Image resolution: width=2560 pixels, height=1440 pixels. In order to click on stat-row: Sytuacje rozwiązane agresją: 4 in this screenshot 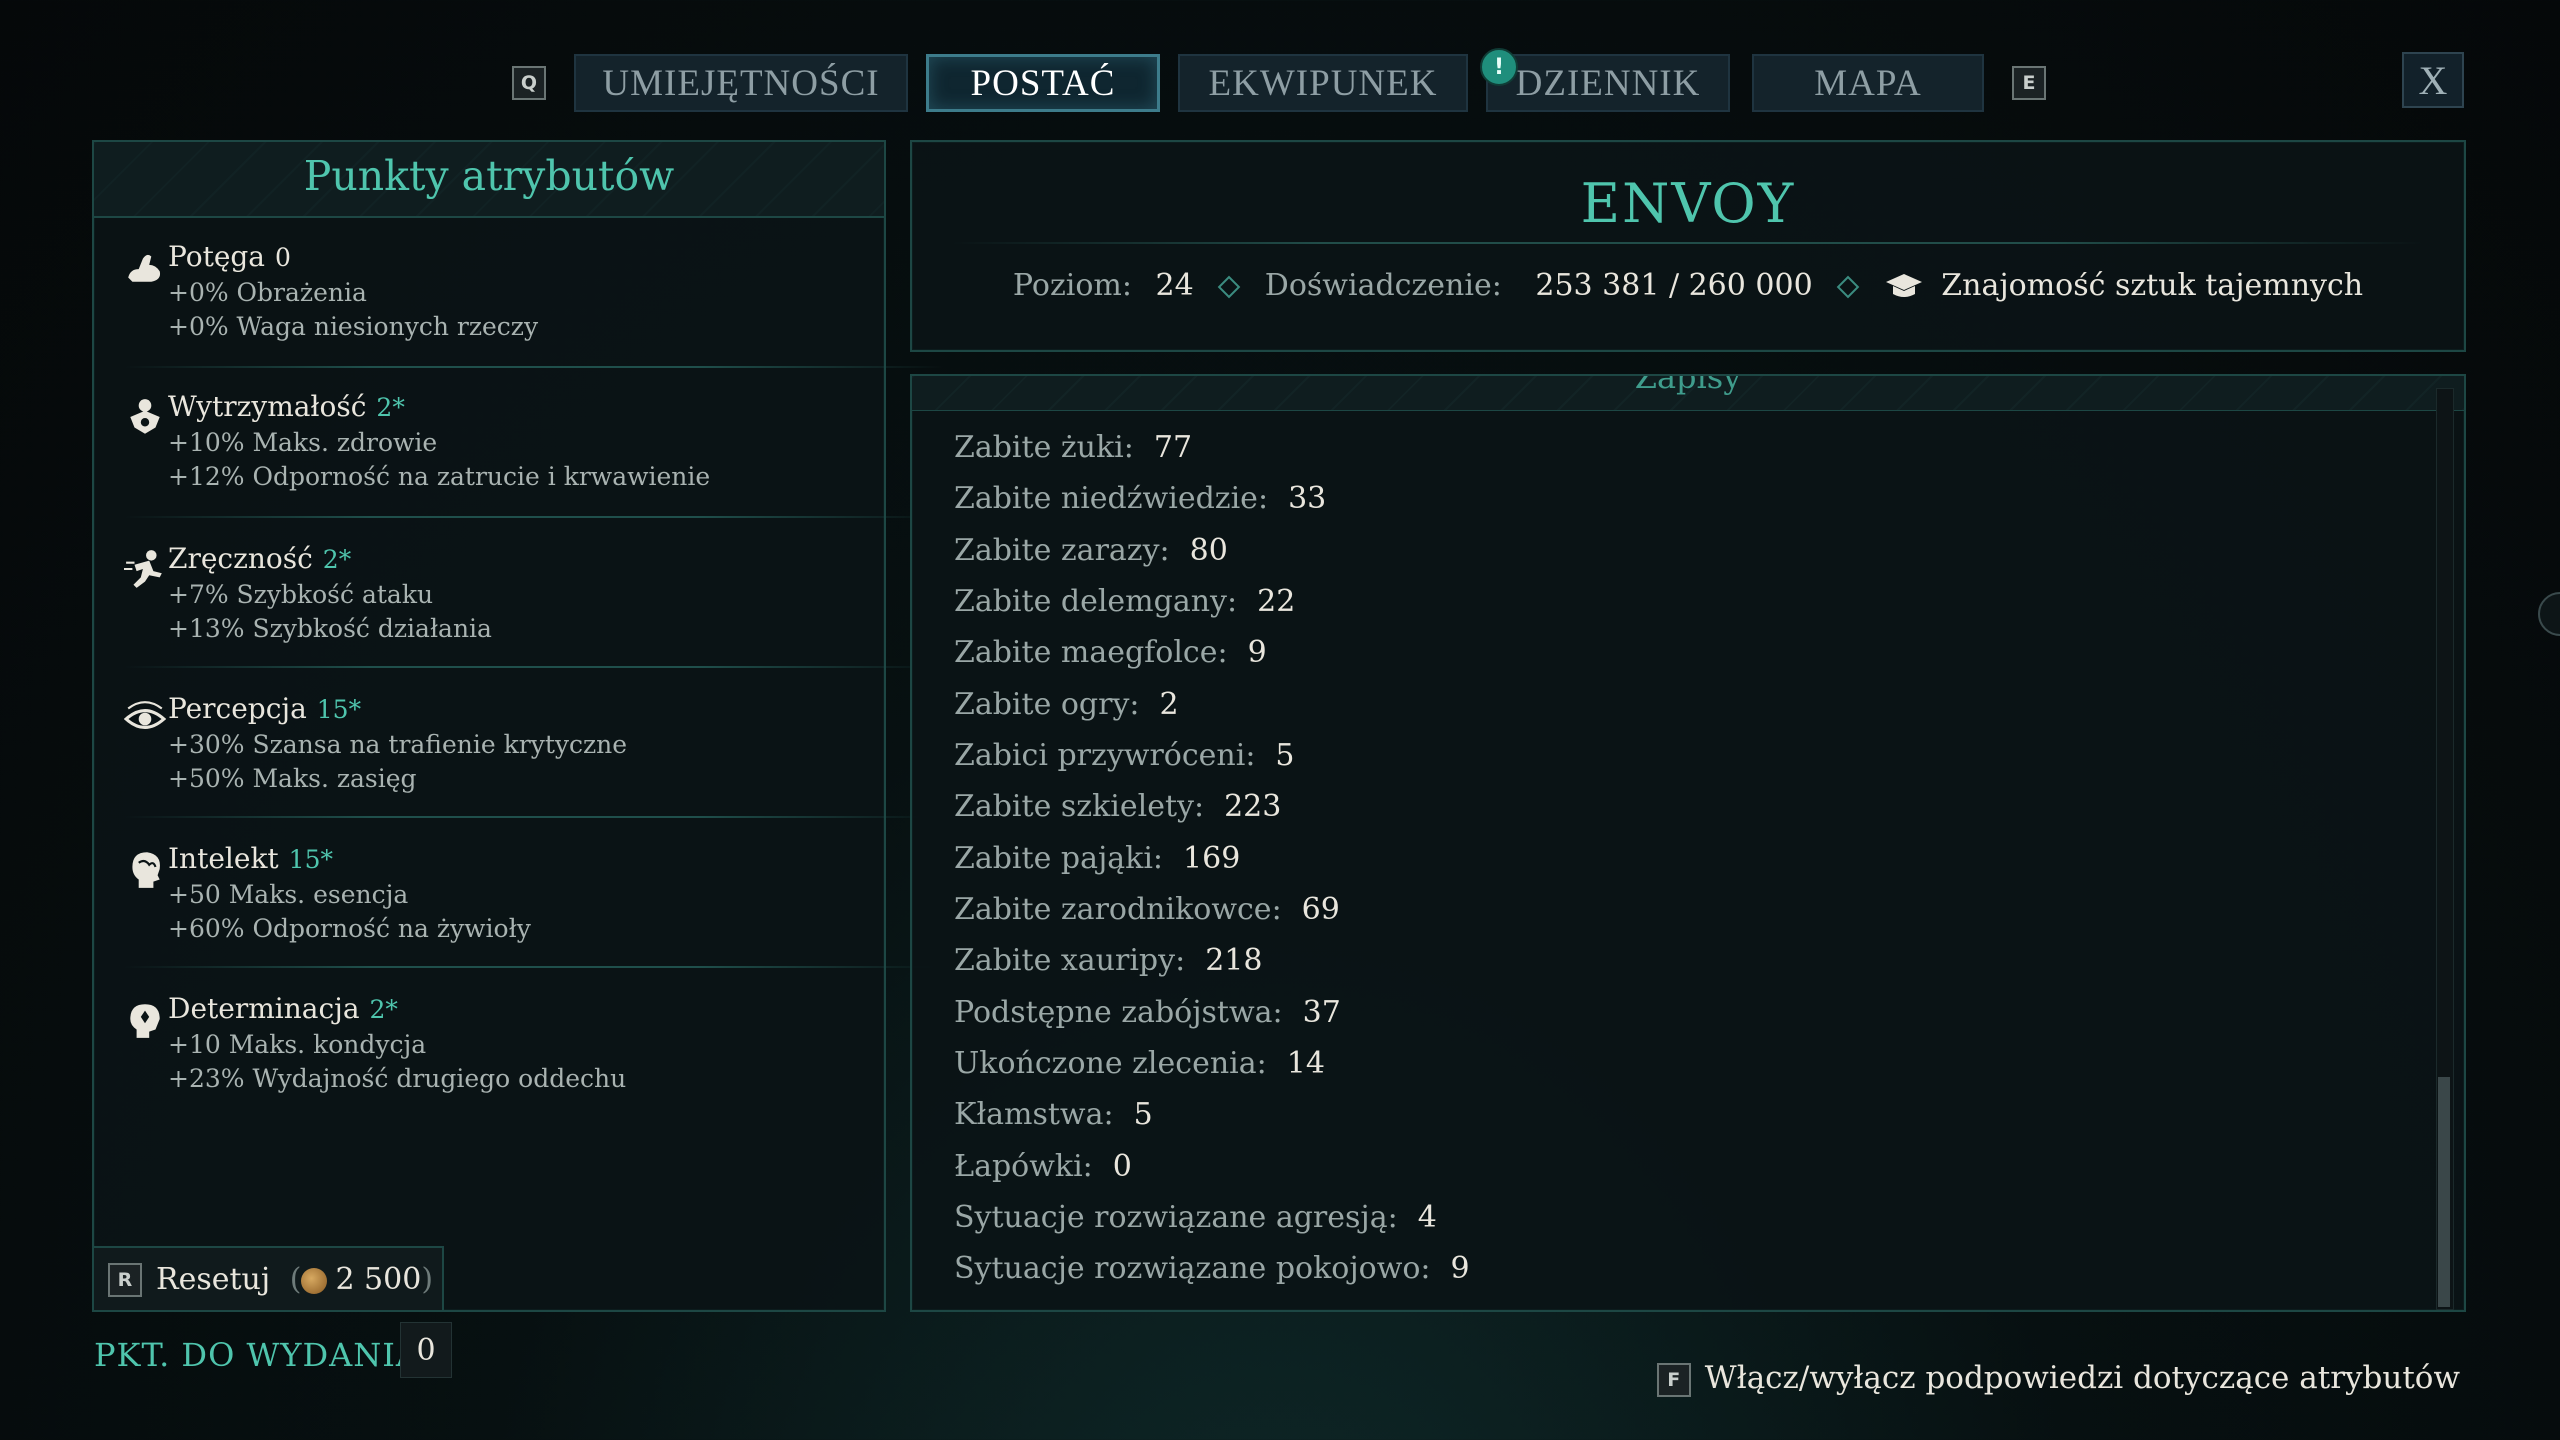, I will do `click(1195, 1217)`.